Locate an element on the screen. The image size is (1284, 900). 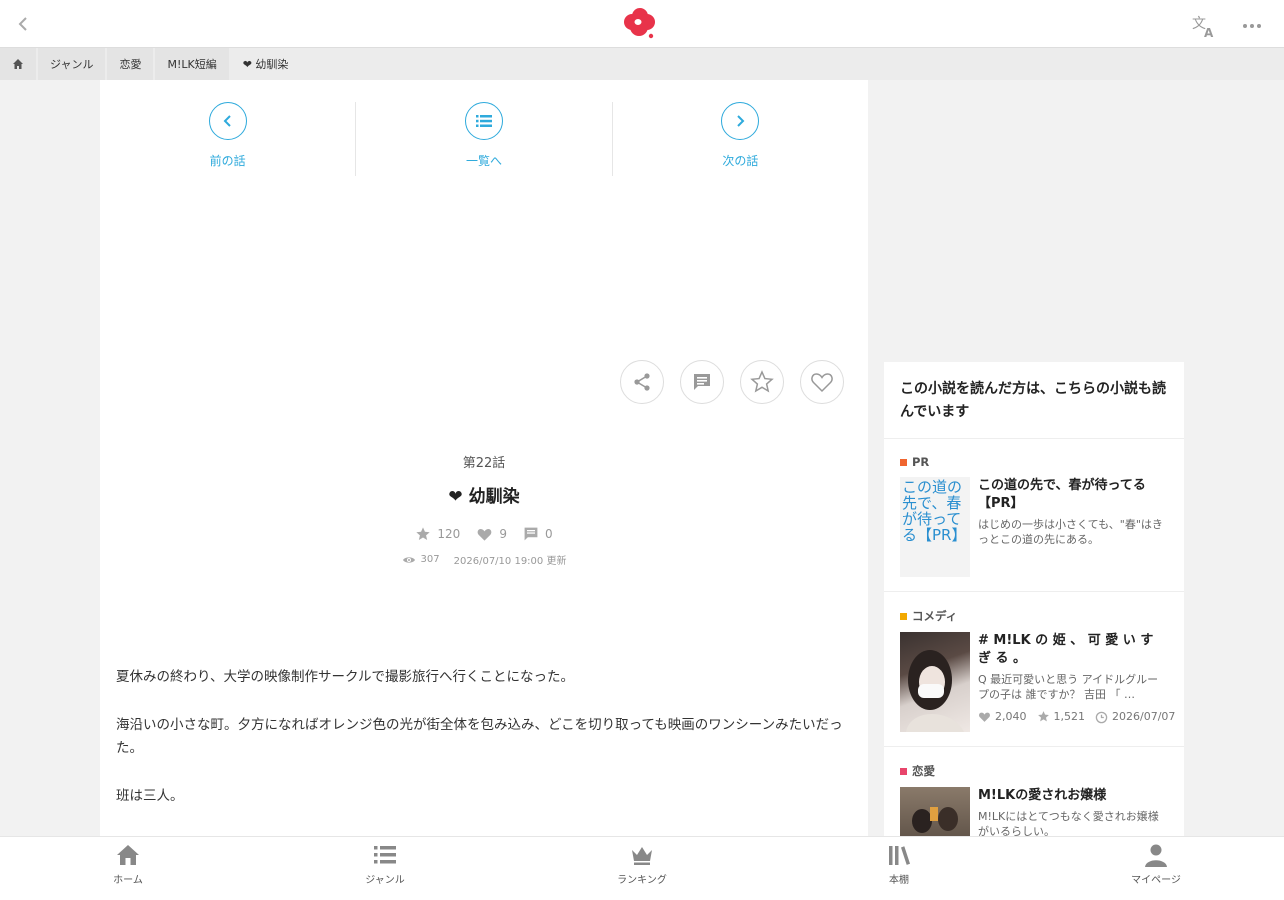
cloud-logo-icon is located at coordinates (639, 23).